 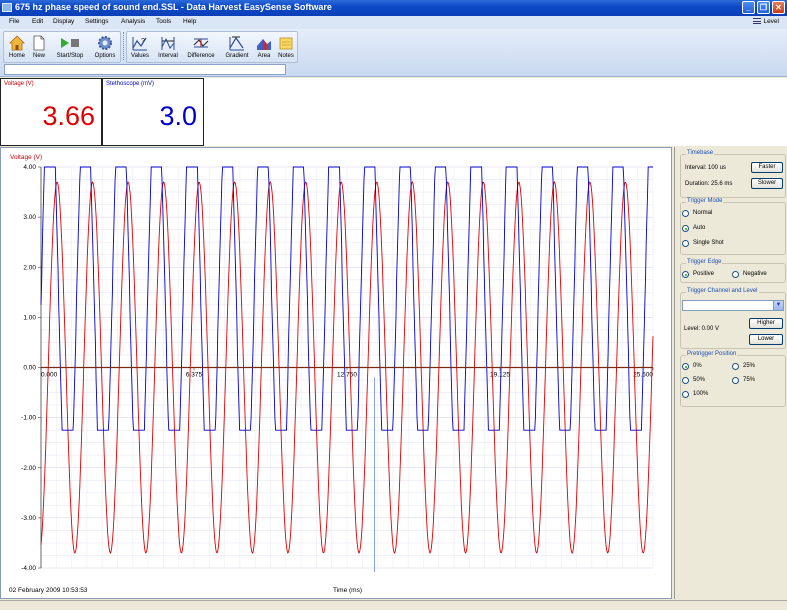 What do you see at coordinates (37, 21) in the screenshot?
I see `menu-edit: Edit` at bounding box center [37, 21].